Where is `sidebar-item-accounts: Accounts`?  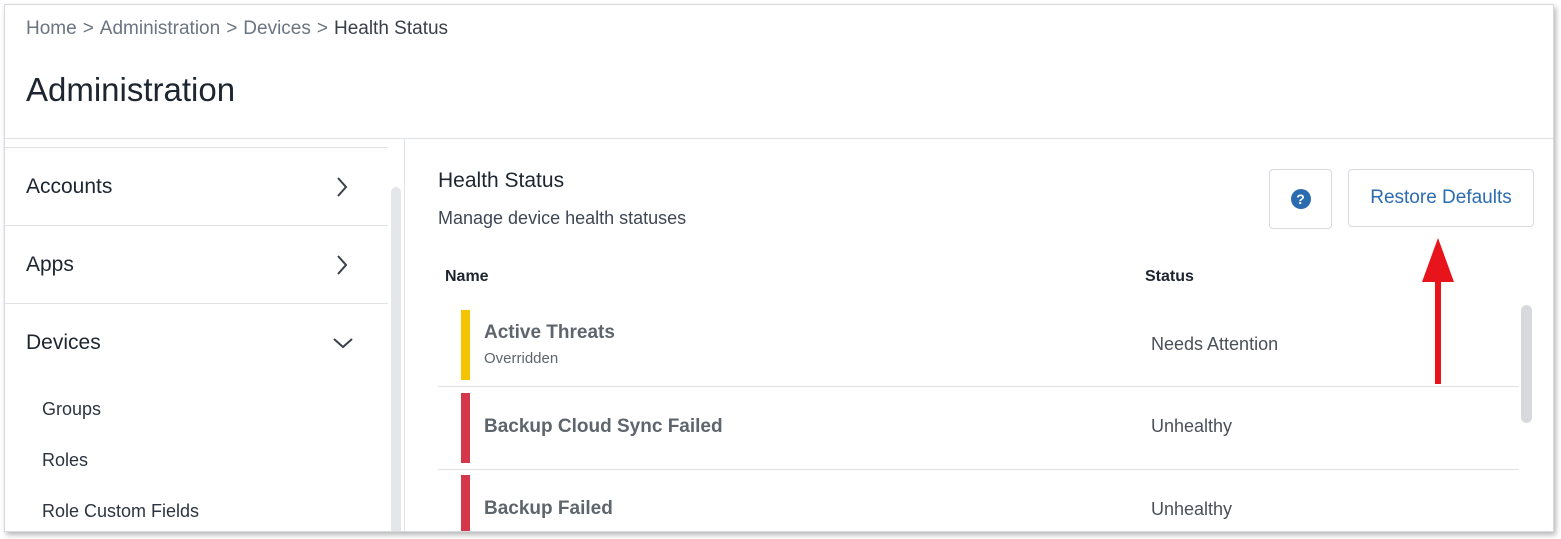
sidebar-item-accounts: Accounts is located at coordinates (196, 187).